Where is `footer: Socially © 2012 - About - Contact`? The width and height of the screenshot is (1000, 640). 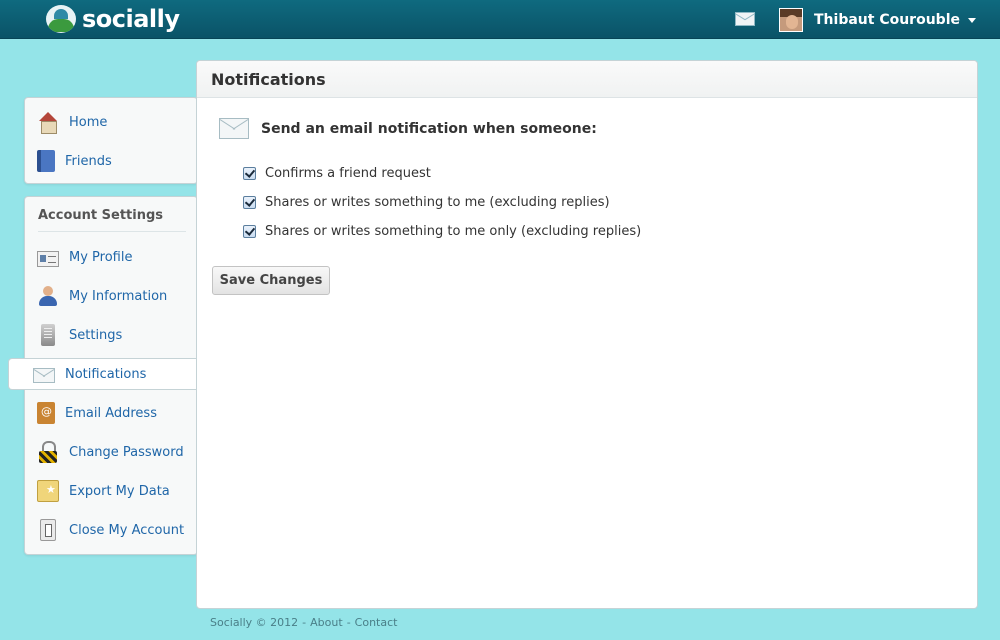 footer: Socially © 2012 - About - Contact is located at coordinates (303, 622).